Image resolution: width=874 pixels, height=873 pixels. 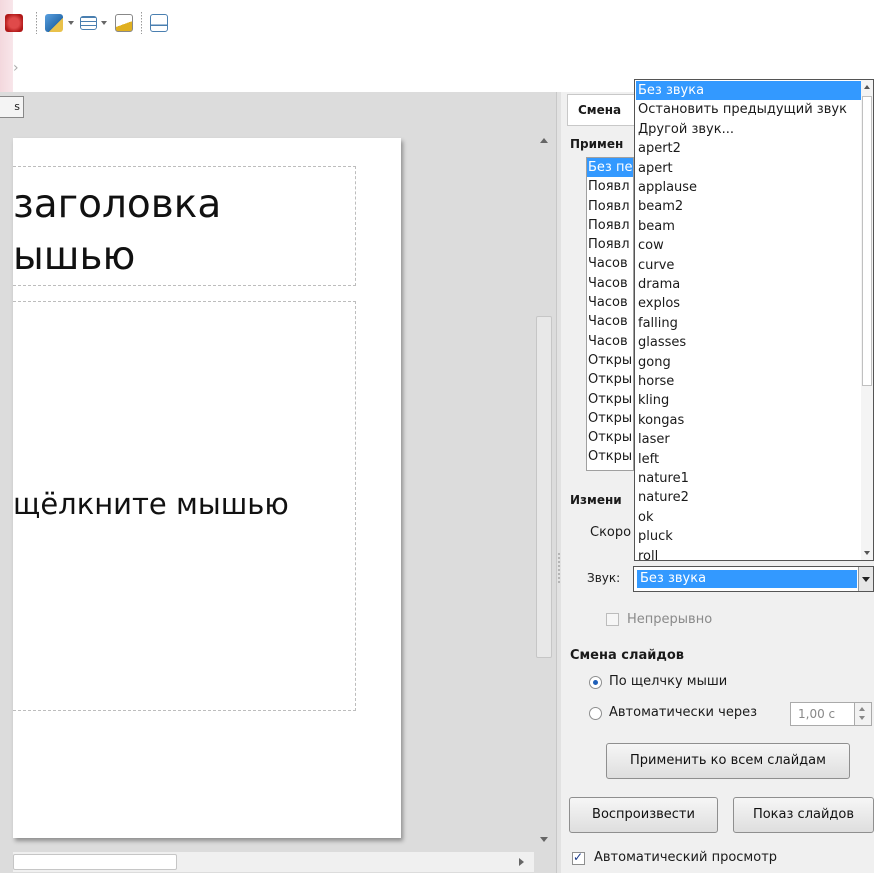 I want to click on dropdown-scrollbar, so click(x=867, y=320).